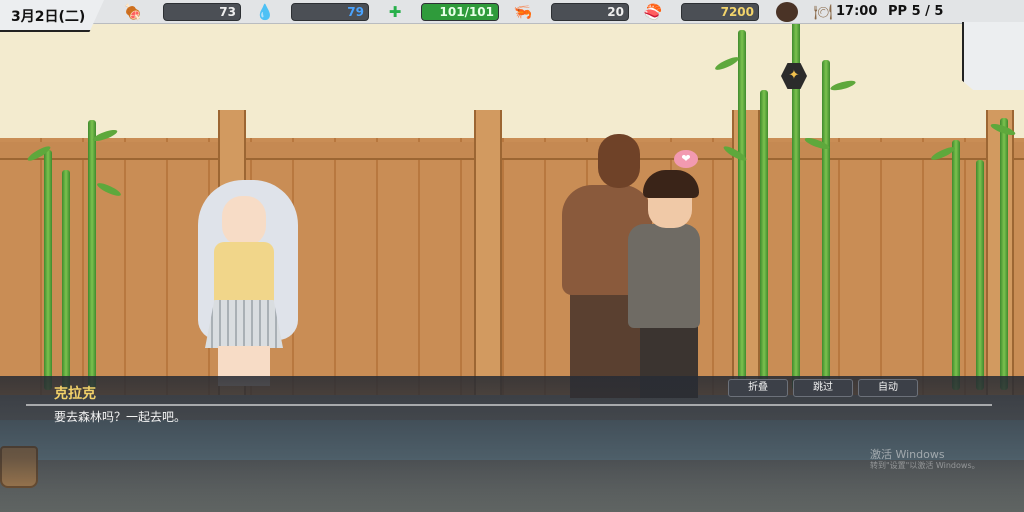 This screenshot has height=512, width=1024. Describe the element at coordinates (993, 56) in the screenshot. I see `minimap-panel` at that location.